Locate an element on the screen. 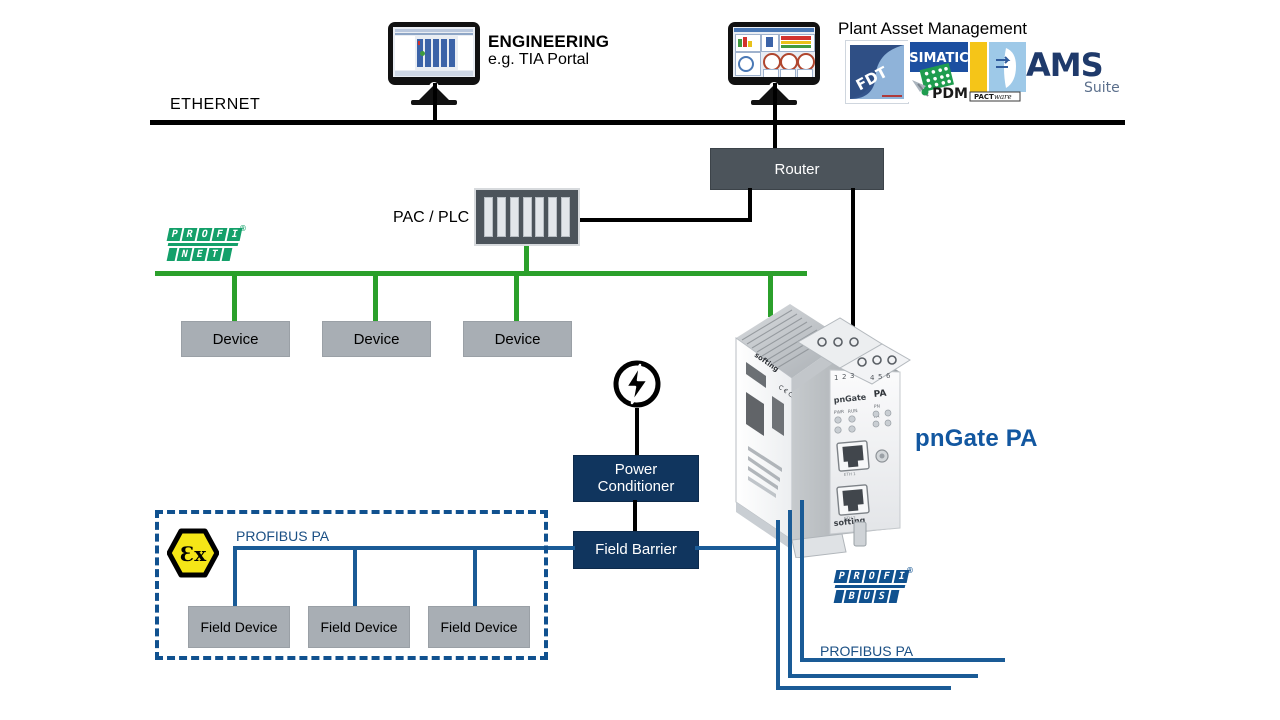  svg-text: PWR is located at coordinates (839, 412).